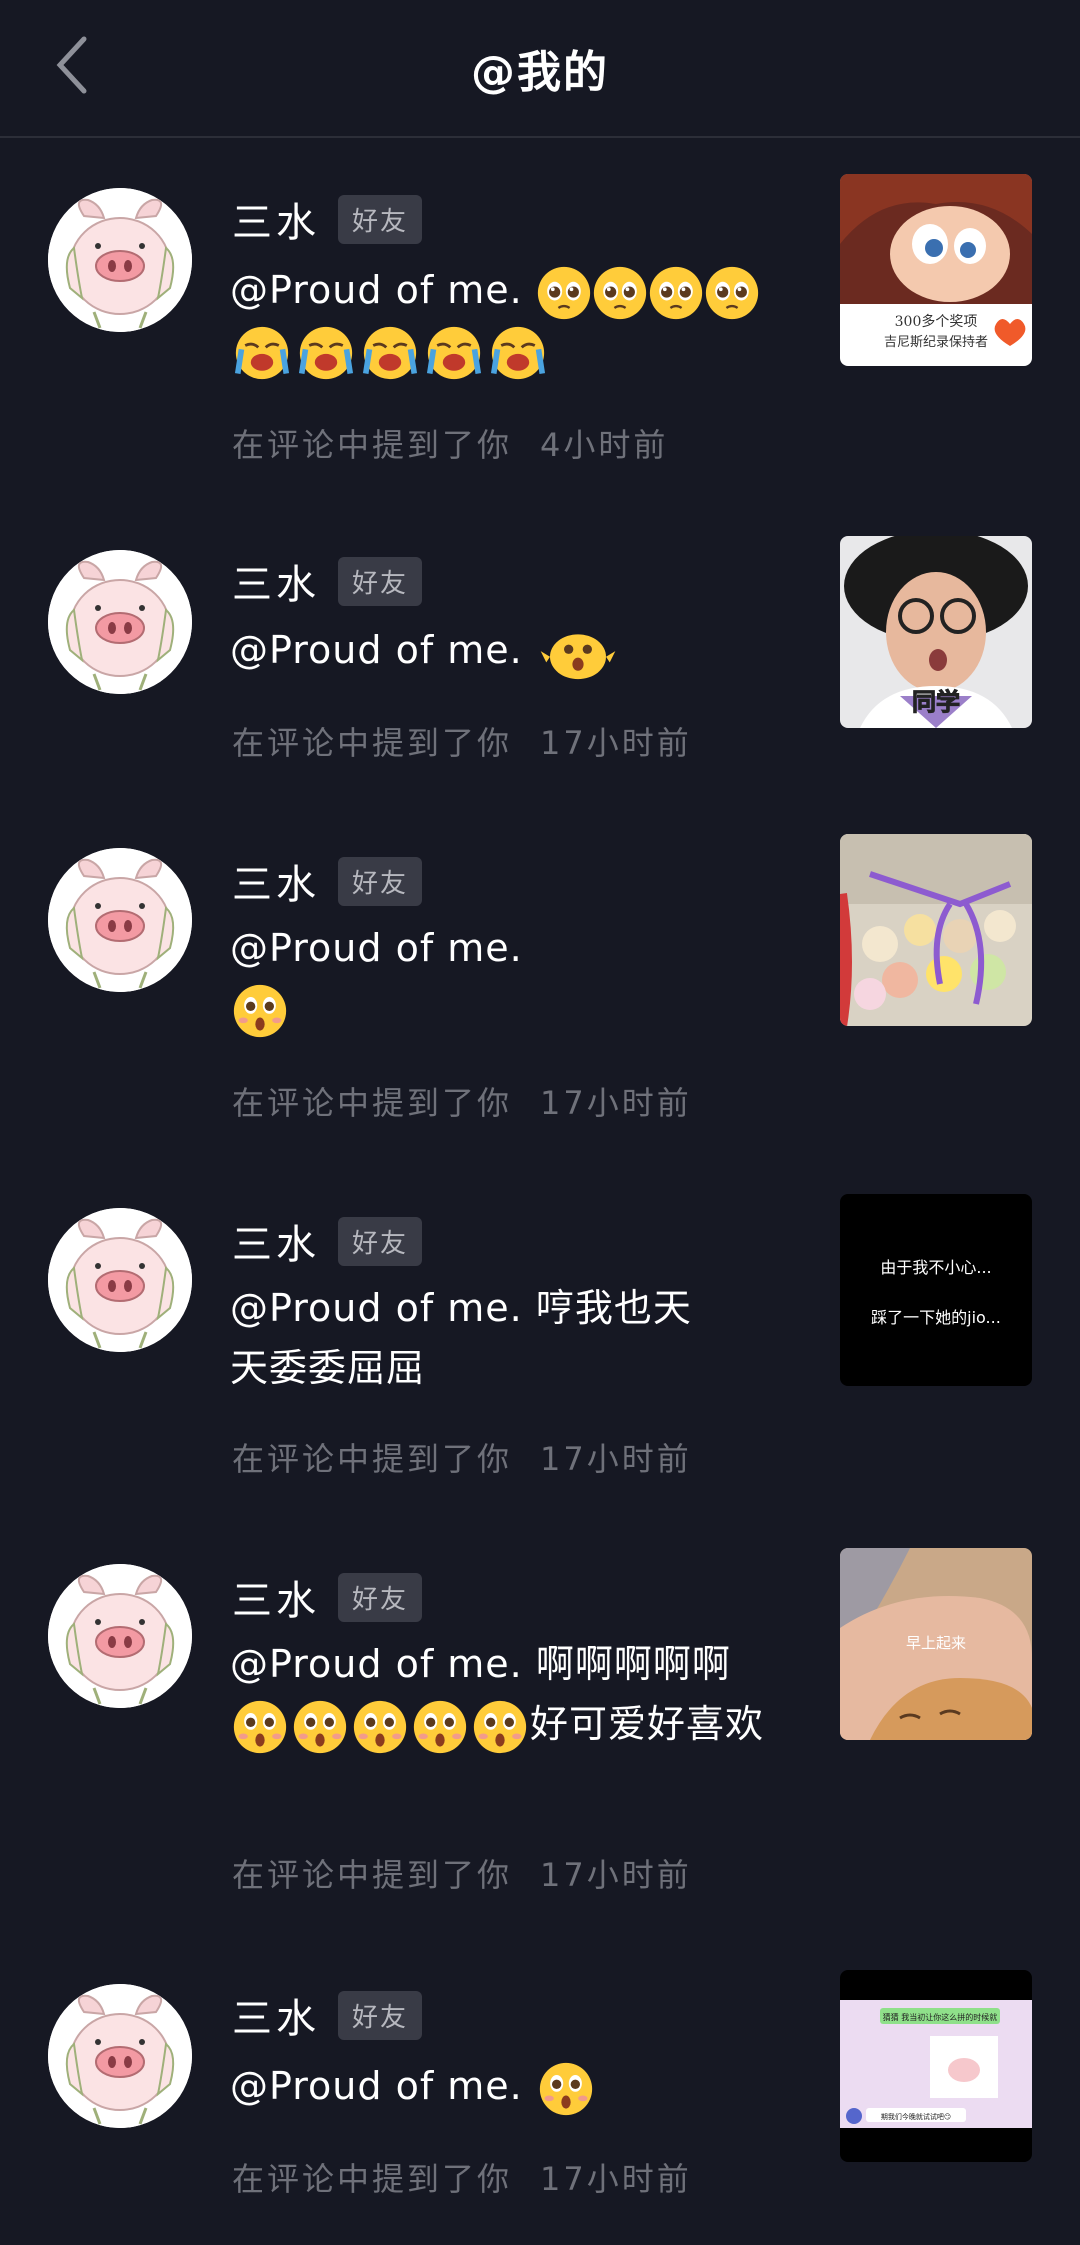  I want to click on video-thumbnail: 300多个奖项 吉尼斯纪录保持者, so click(936, 270).